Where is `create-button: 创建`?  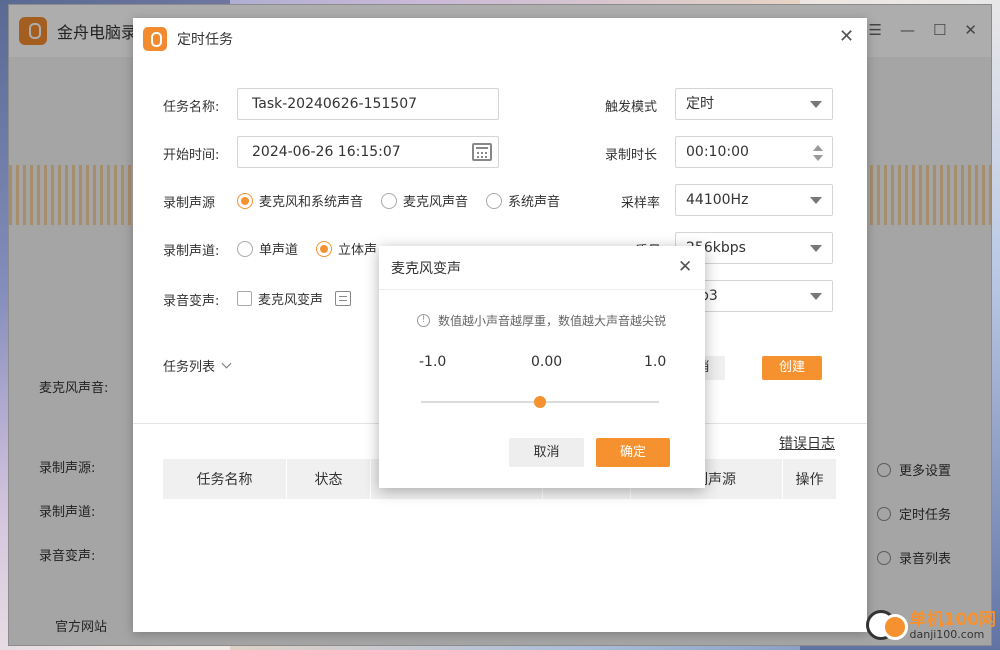 create-button: 创建 is located at coordinates (792, 368).